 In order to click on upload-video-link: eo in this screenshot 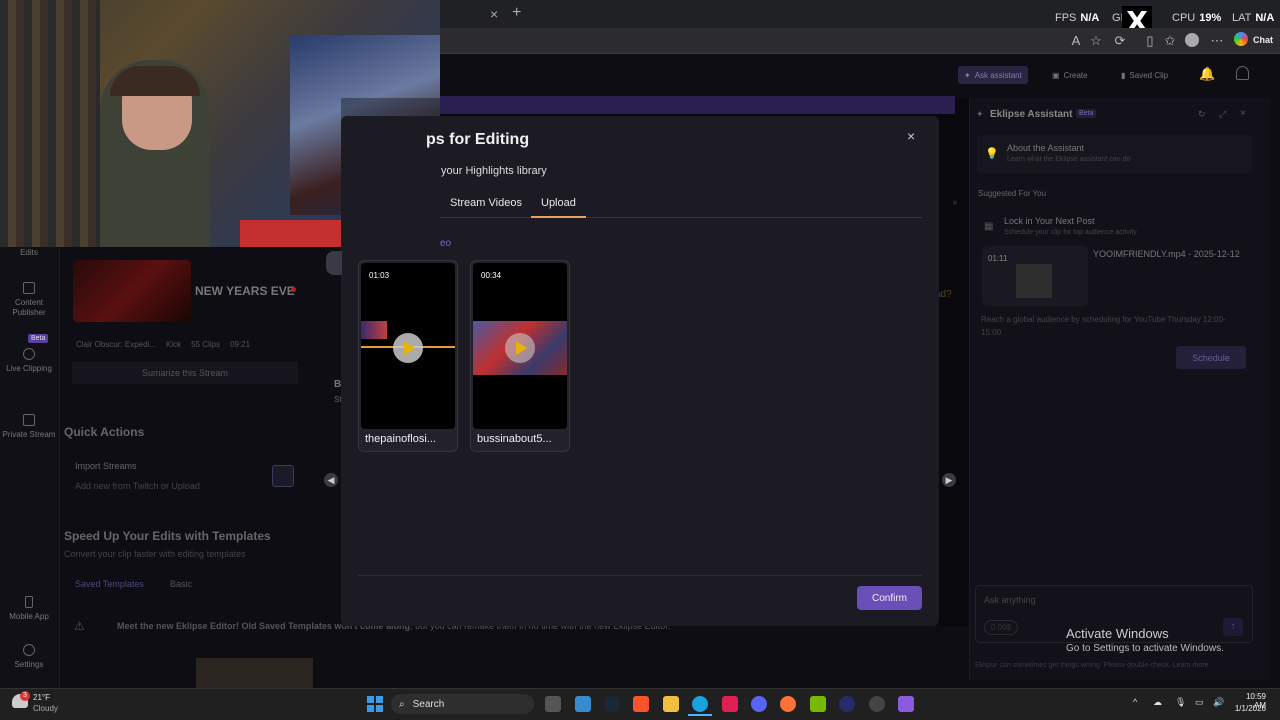, I will do `click(445, 243)`.